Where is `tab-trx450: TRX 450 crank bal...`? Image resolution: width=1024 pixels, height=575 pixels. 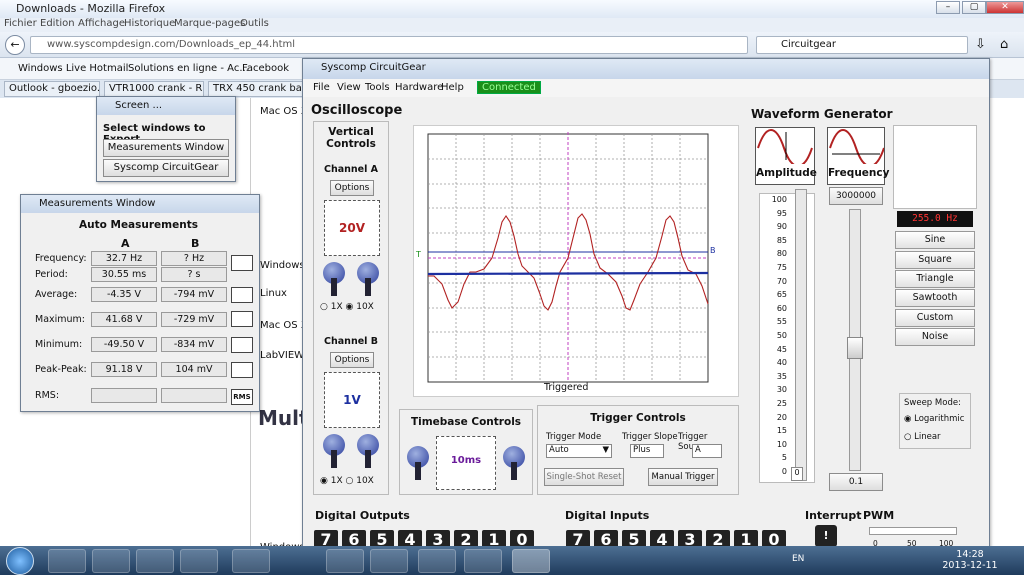
tab-trx450: TRX 450 crank bal... is located at coordinates (256, 89).